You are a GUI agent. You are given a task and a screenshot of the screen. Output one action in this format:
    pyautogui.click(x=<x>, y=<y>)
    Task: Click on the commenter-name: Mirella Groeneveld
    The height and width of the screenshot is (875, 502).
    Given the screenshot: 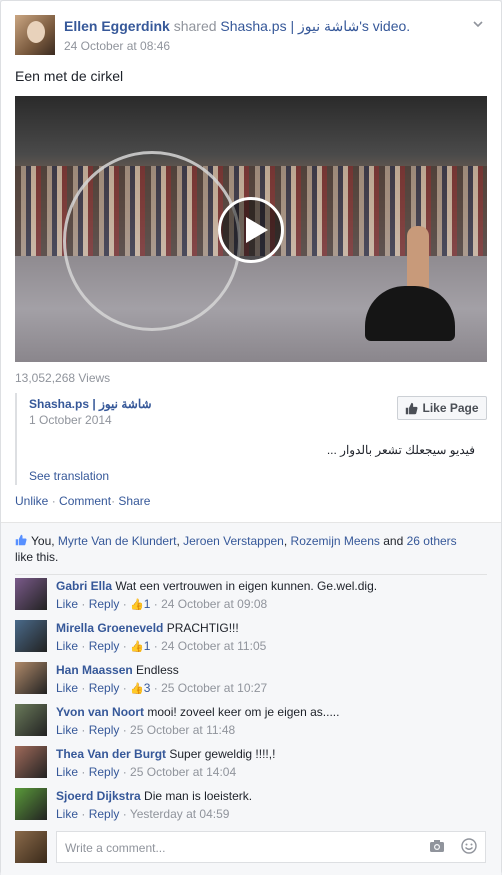 What is the action you would take?
    pyautogui.click(x=109, y=628)
    